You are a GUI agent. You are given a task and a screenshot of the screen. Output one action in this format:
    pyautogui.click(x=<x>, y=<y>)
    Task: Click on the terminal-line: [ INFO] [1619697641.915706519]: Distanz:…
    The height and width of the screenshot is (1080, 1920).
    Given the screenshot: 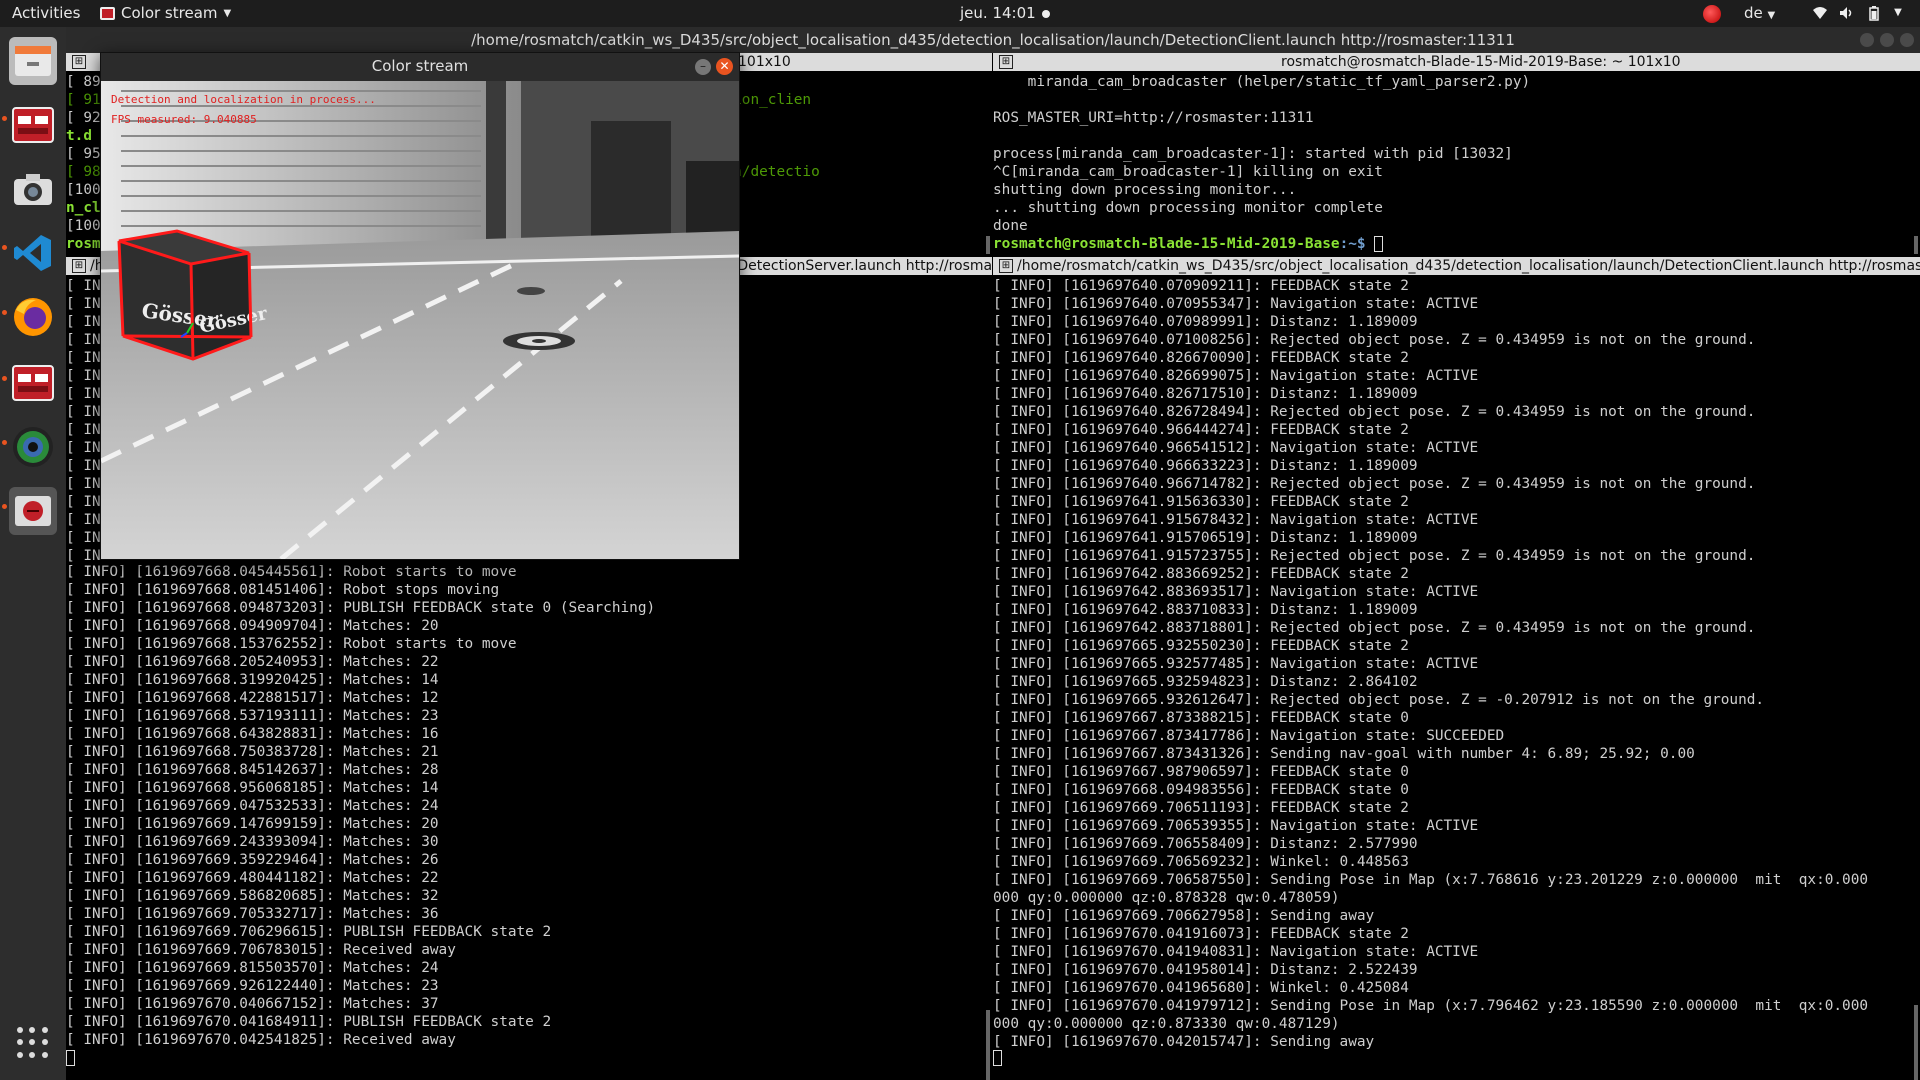 What is the action you would take?
    pyautogui.click(x=1205, y=538)
    